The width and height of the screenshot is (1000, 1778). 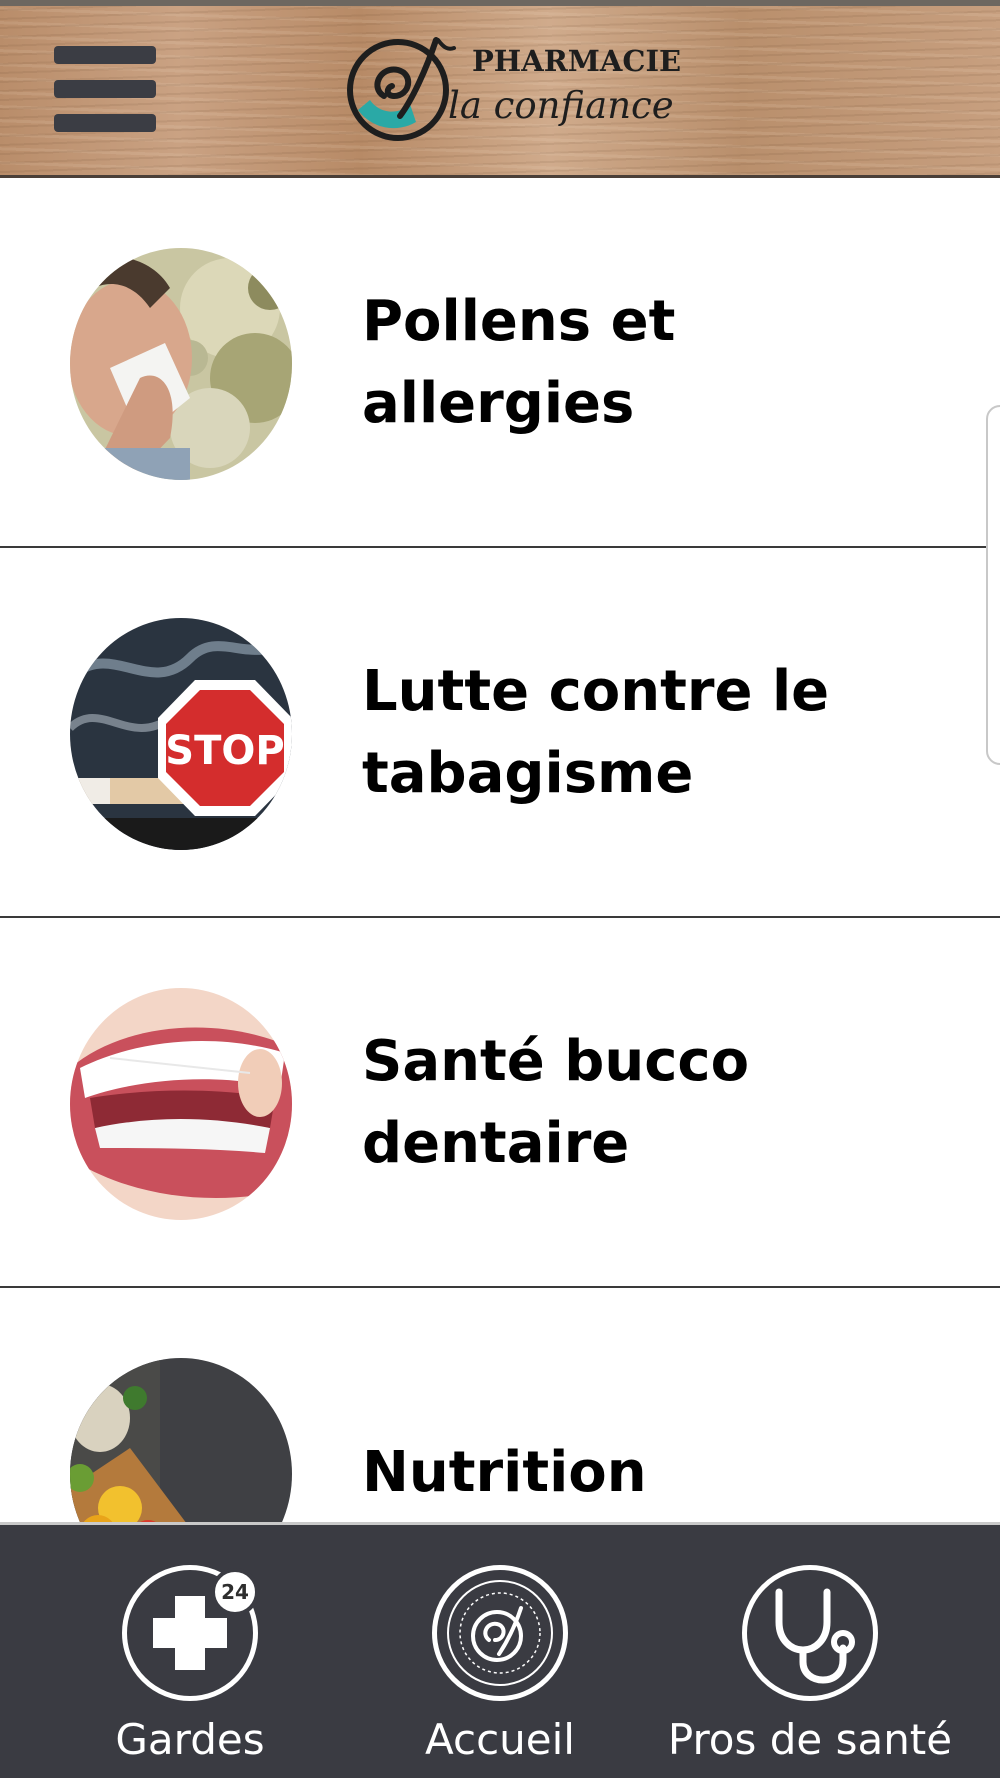 I want to click on list-item-title: Nutrition, so click(x=504, y=1472).